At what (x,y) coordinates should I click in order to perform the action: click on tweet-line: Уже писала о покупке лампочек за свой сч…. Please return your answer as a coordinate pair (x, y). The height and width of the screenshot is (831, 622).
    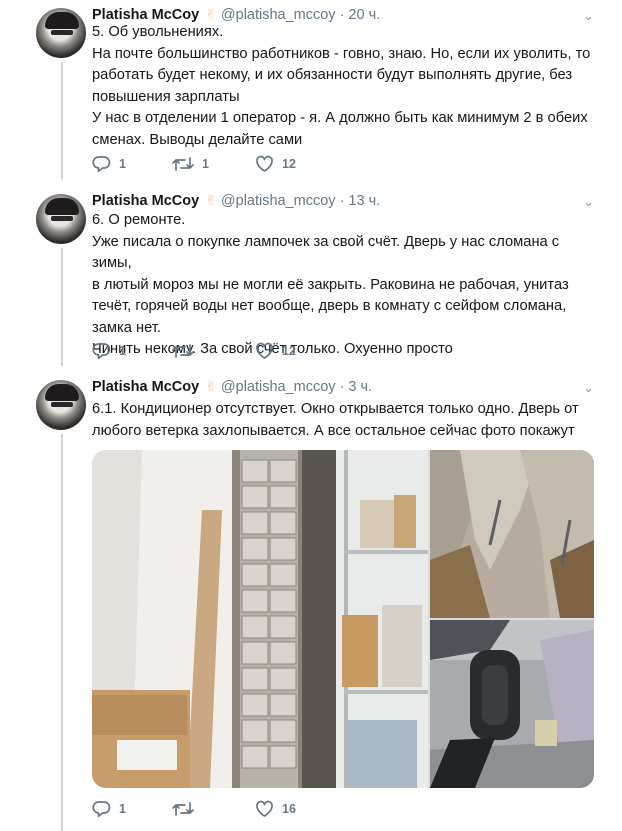
    Looking at the image, I should click on (328, 252).